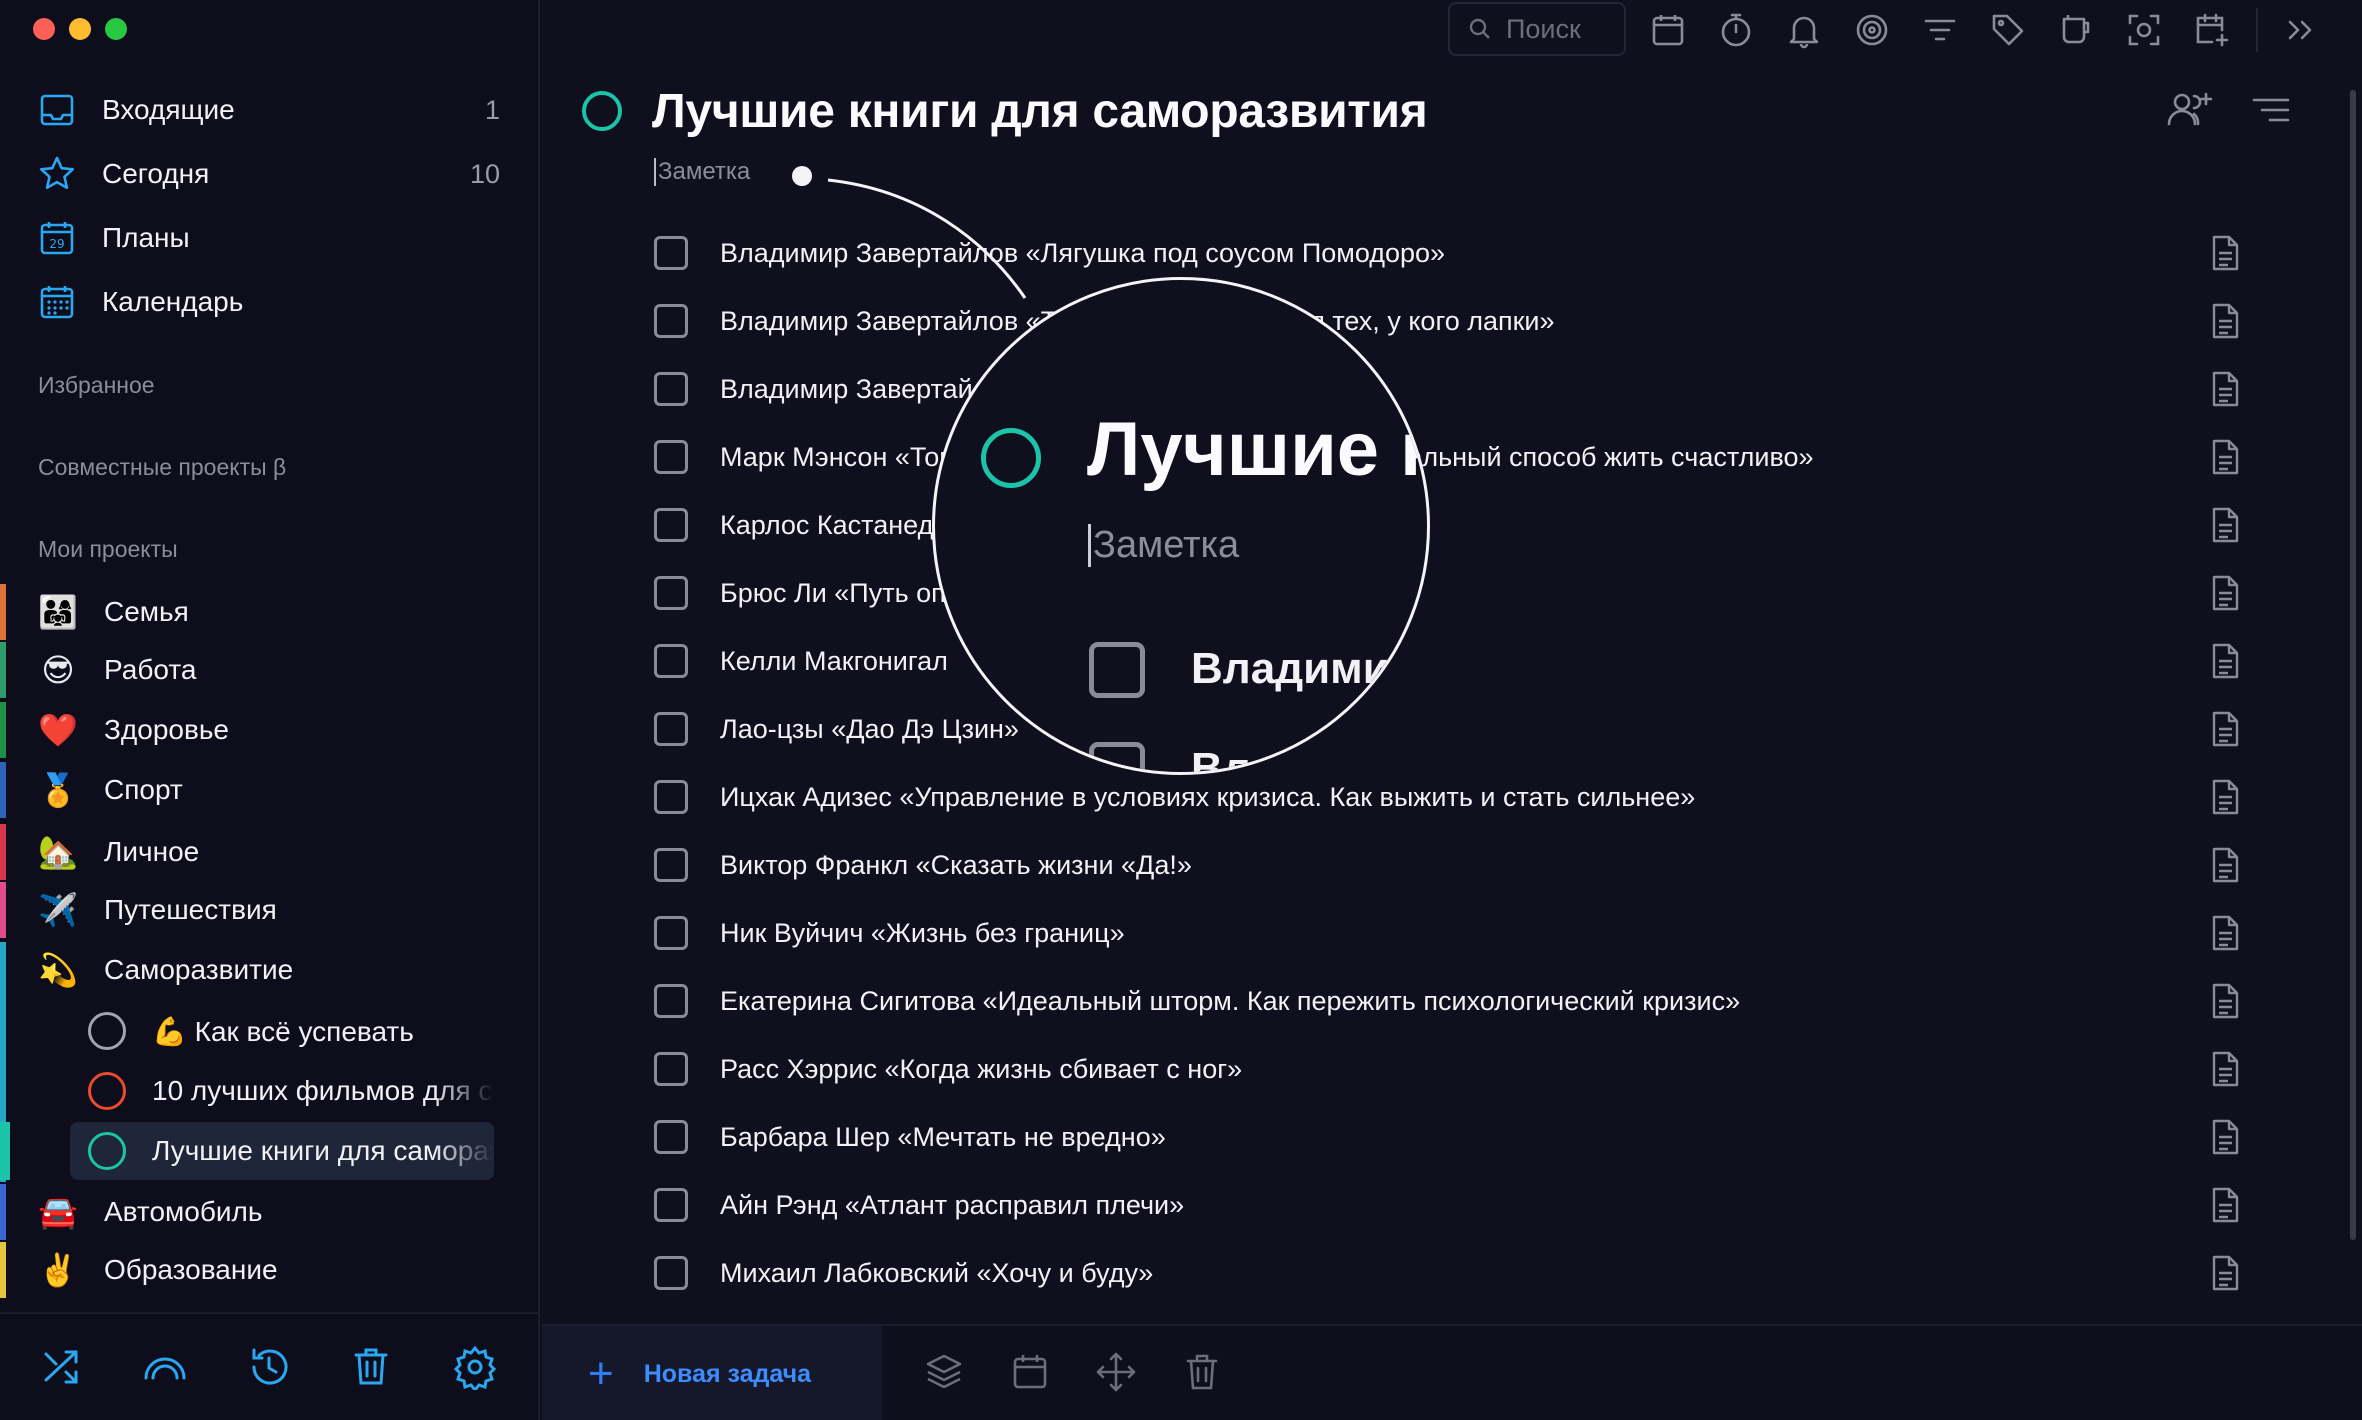  Describe the element at coordinates (269, 1367) in the screenshot. I see `history-icon` at that location.